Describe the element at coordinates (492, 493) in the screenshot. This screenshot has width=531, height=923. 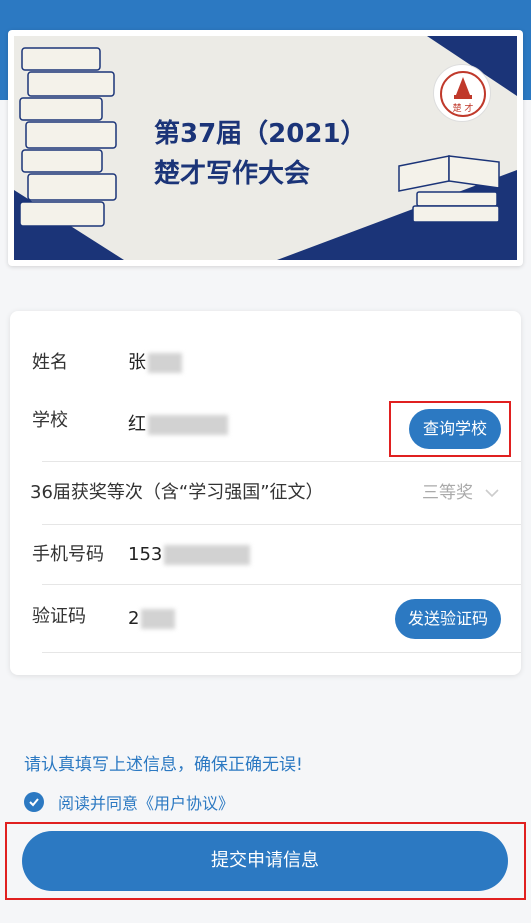
I see `chevron-down-icon` at that location.